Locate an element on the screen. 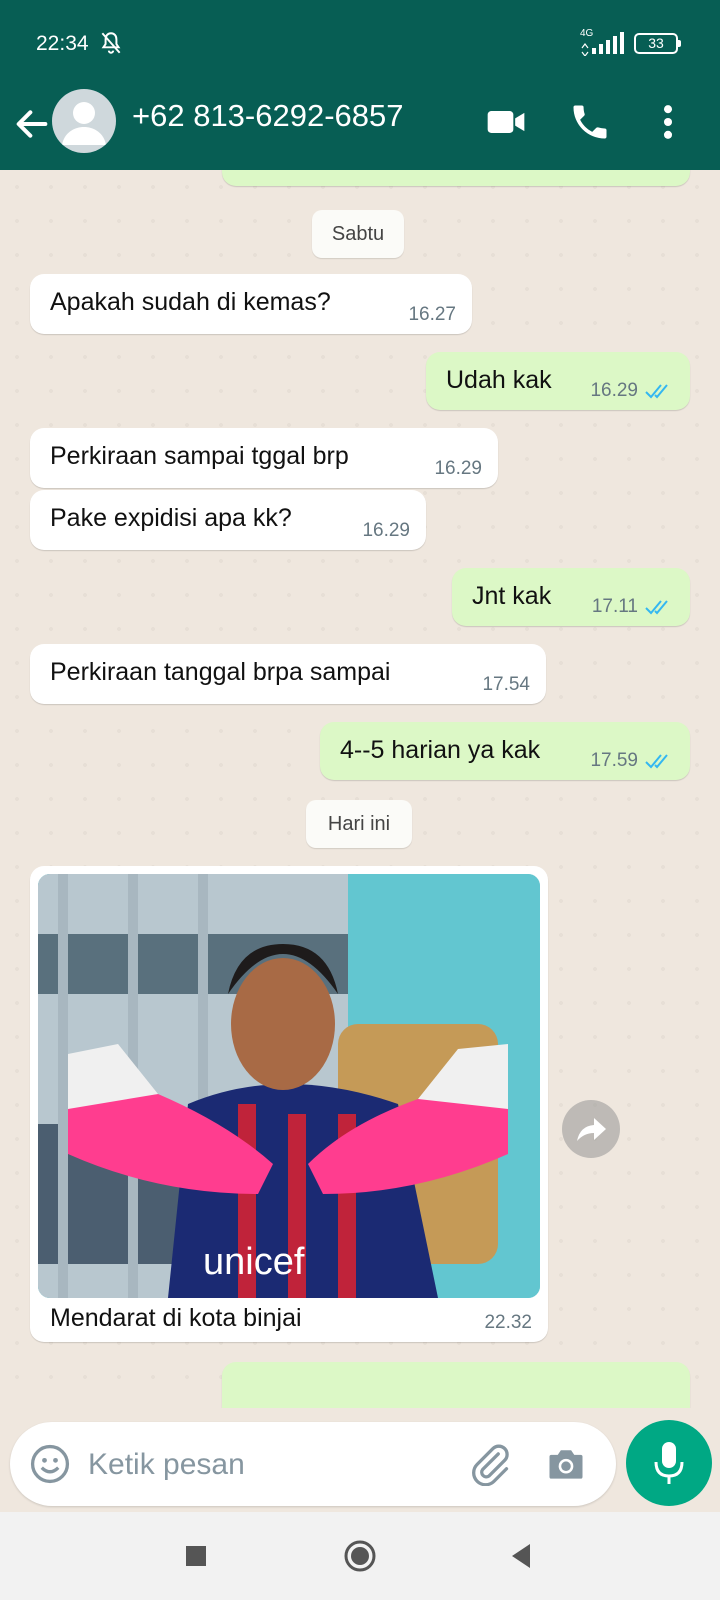 This screenshot has width=720, height=1600. phone-icon is located at coordinates (590, 122).